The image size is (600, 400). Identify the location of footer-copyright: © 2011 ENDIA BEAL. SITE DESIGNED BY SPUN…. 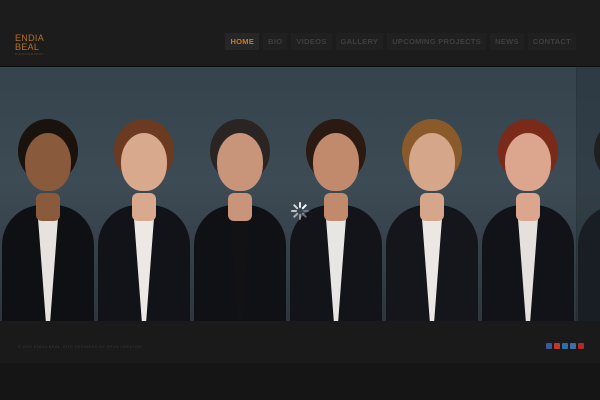
(80, 346).